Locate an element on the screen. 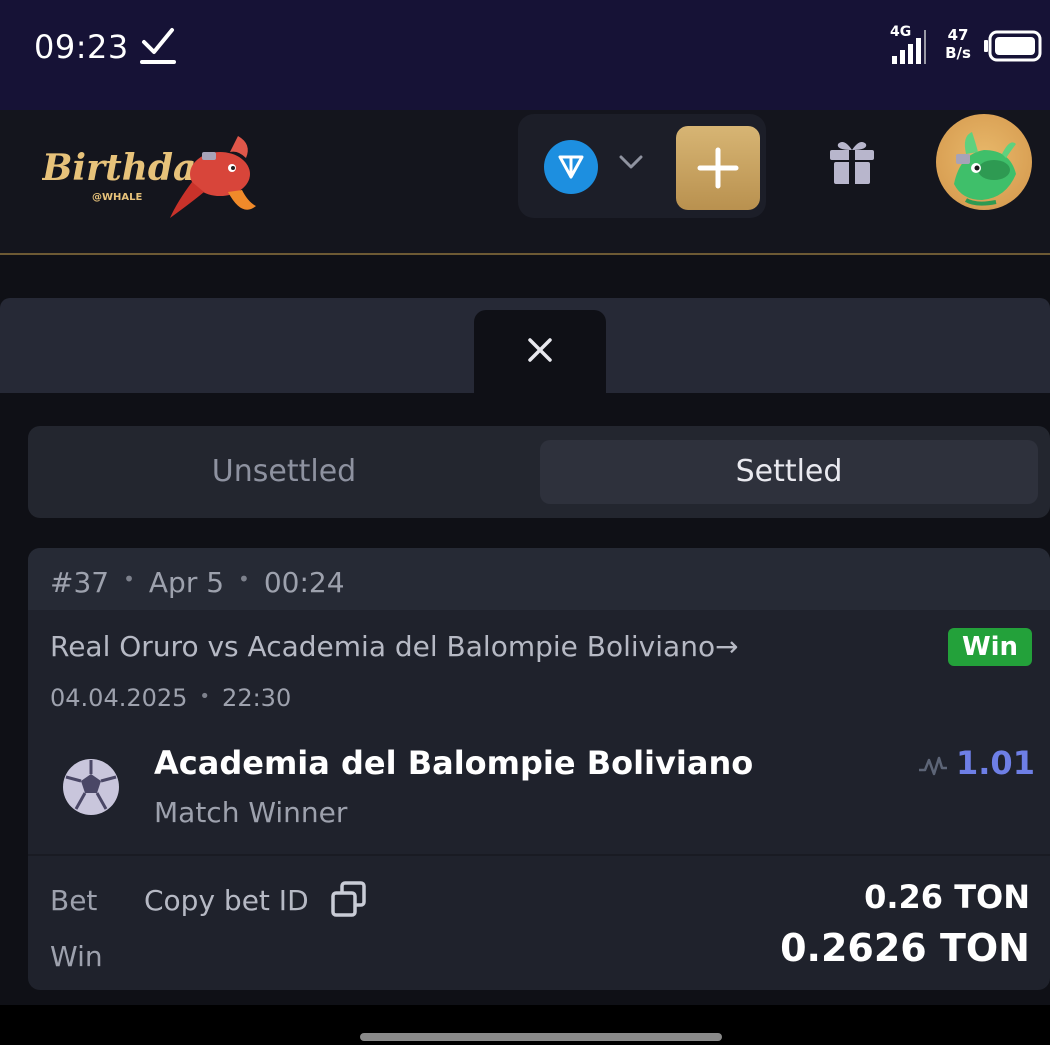 Image resolution: width=1050 pixels, height=1045 pixels. copy-icon is located at coordinates (349, 899).